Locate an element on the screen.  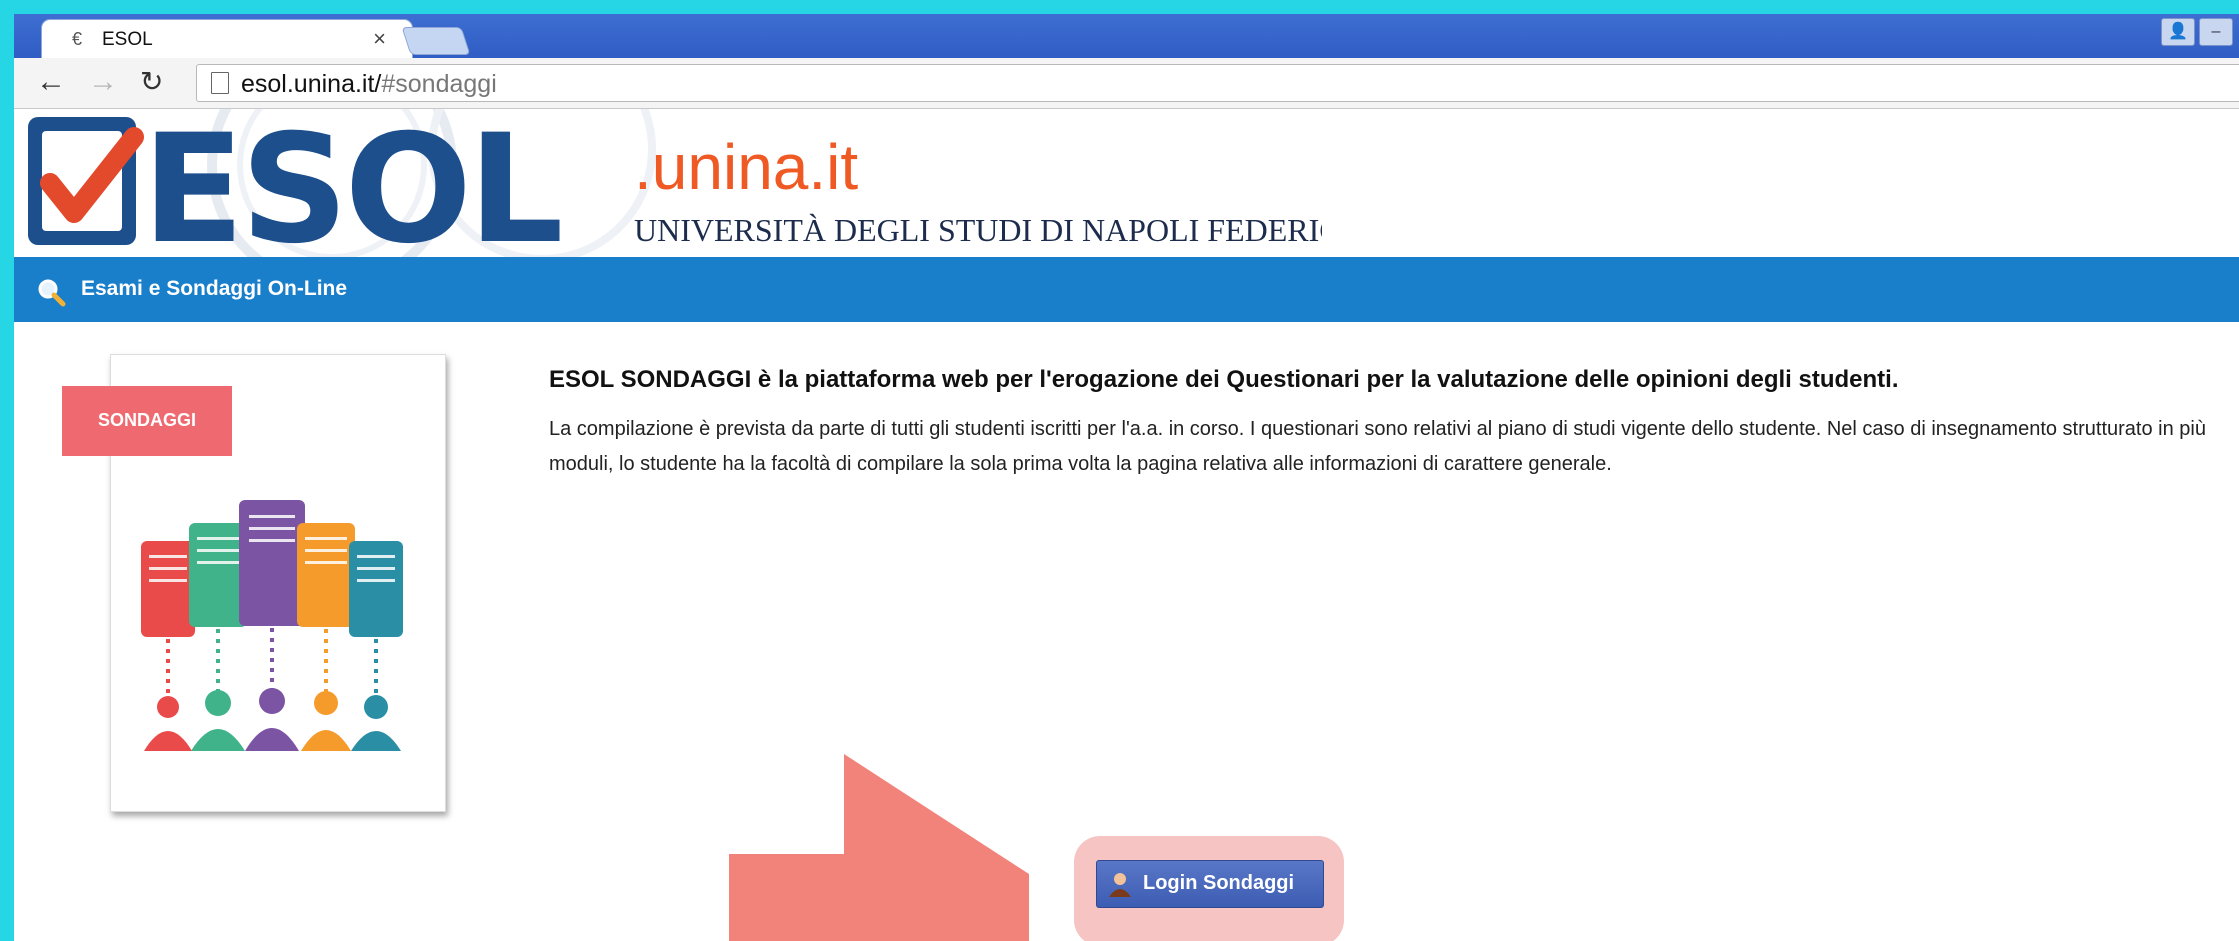
banner-title: Esami e Sondaggi On-Line is located at coordinates (214, 288).